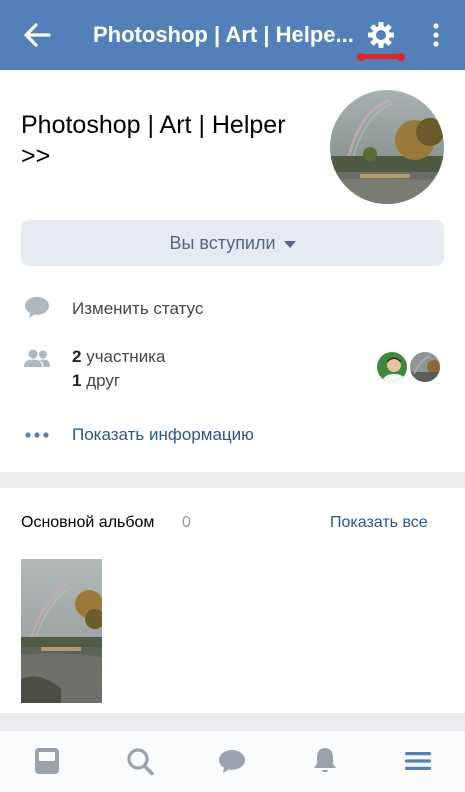 The width and height of the screenshot is (465, 792). What do you see at coordinates (436, 35) in the screenshot?
I see `more-vertical-icon` at bounding box center [436, 35].